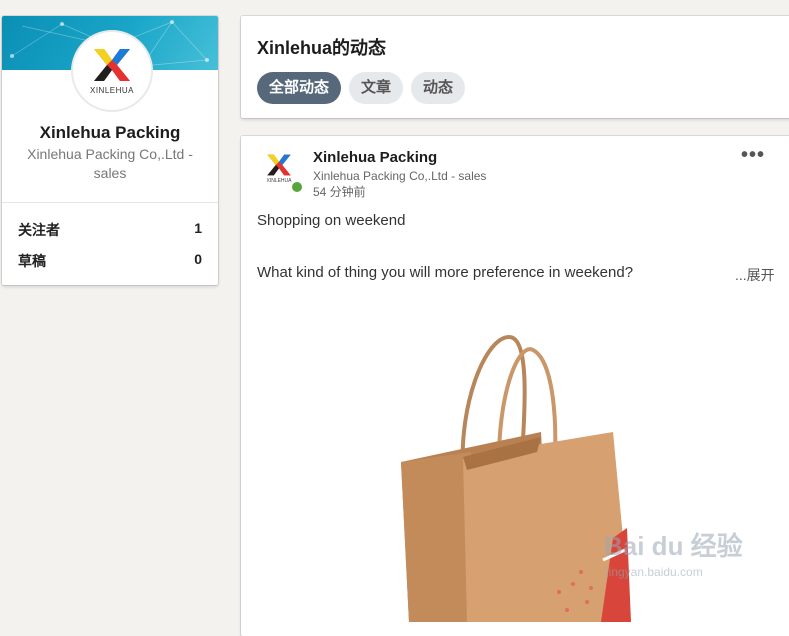 The height and width of the screenshot is (636, 789). What do you see at coordinates (110, 230) in the screenshot?
I see `stat-followers: 关注者 1` at bounding box center [110, 230].